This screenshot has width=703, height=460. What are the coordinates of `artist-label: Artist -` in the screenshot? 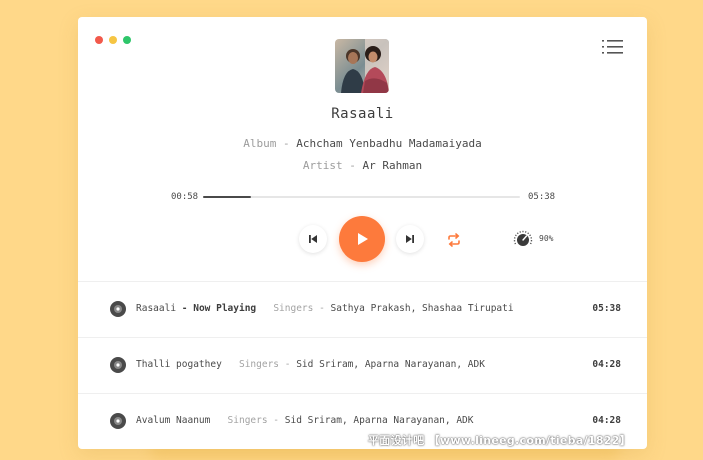 It's located at (329, 165).